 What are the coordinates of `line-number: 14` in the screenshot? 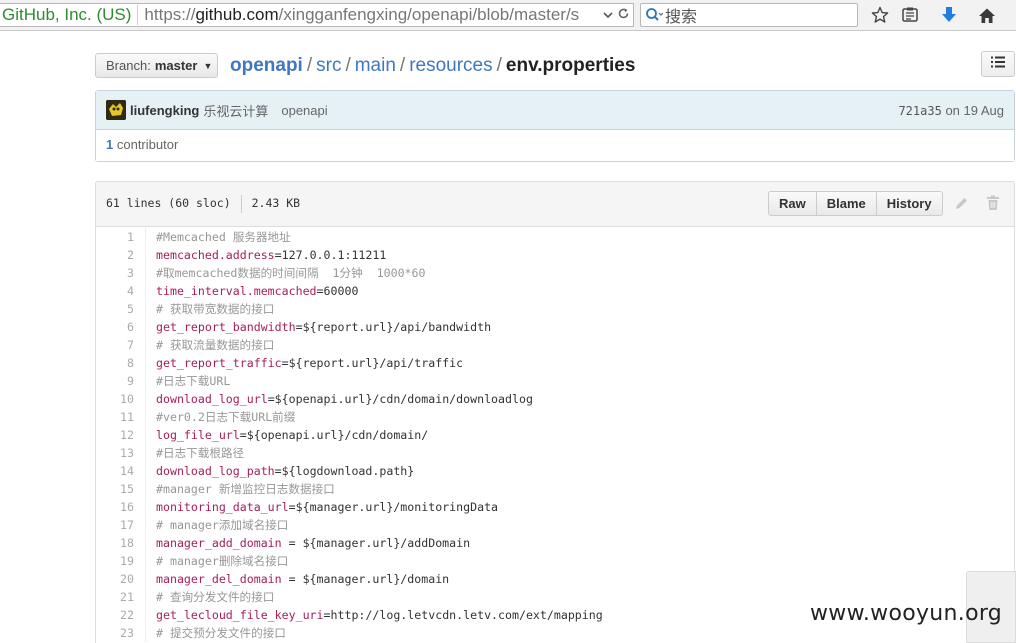 It's located at (121, 471).